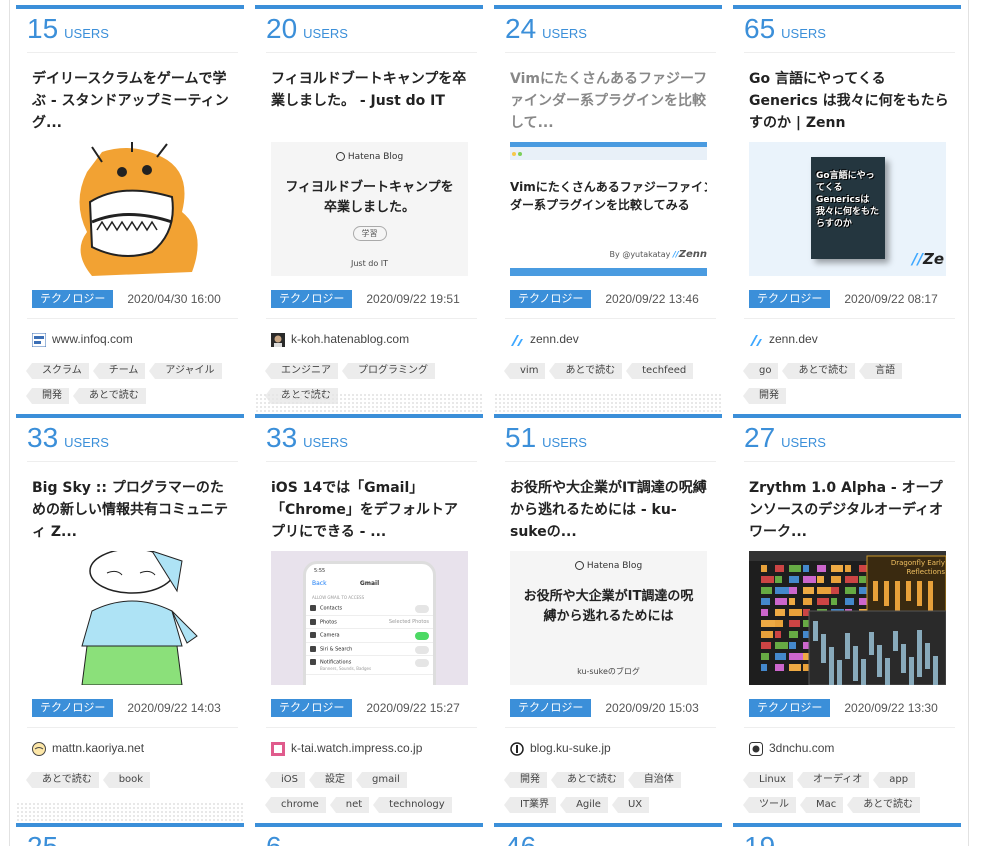 The height and width of the screenshot is (846, 983). I want to click on tag-item: ツール, so click(769, 805).